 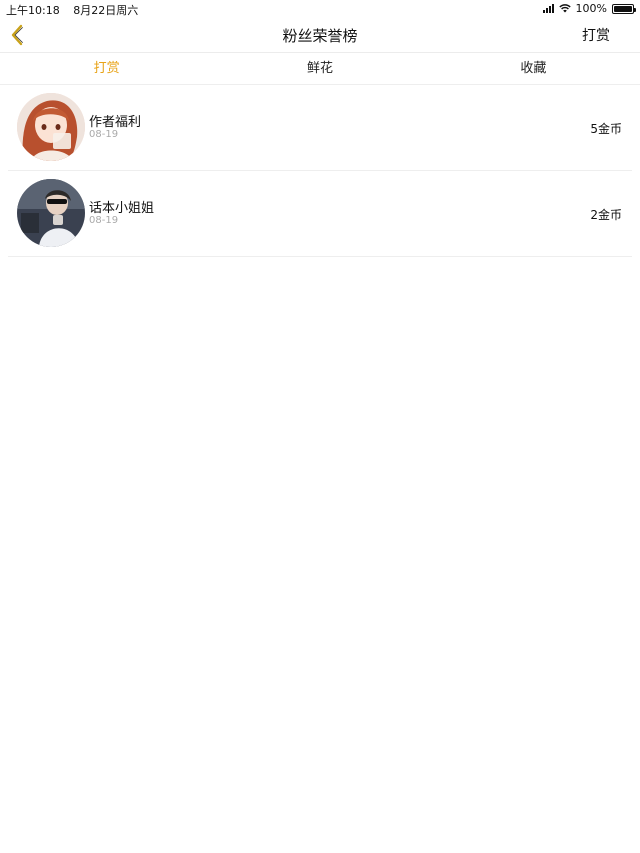 I want to click on battery-percent: 100%, so click(x=591, y=8).